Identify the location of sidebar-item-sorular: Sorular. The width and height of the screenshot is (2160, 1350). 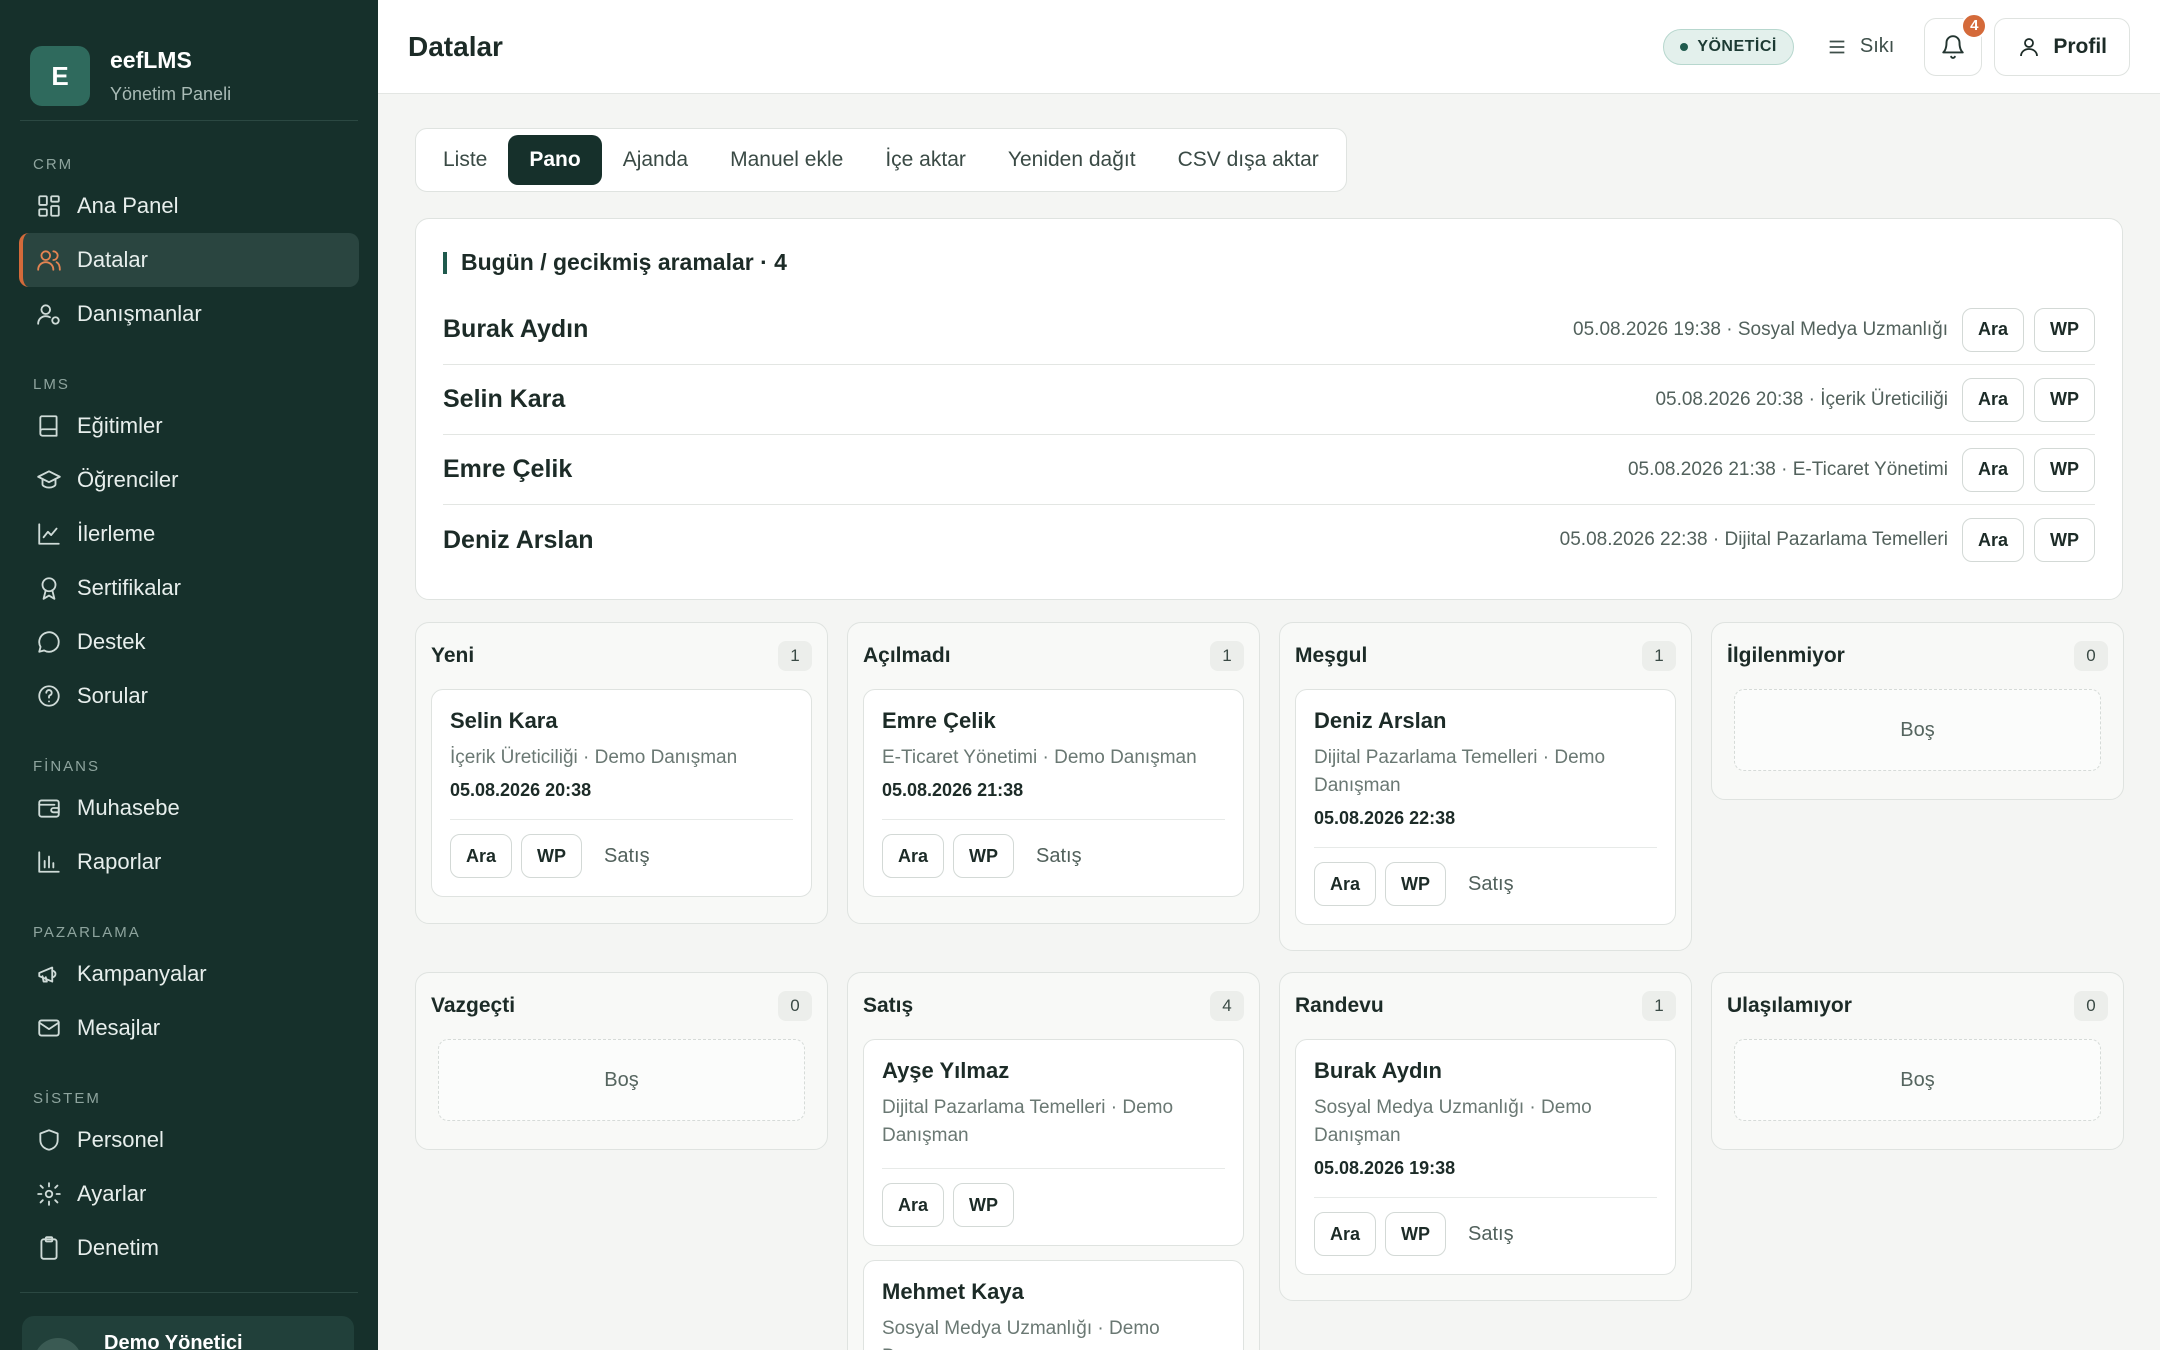
(189, 696).